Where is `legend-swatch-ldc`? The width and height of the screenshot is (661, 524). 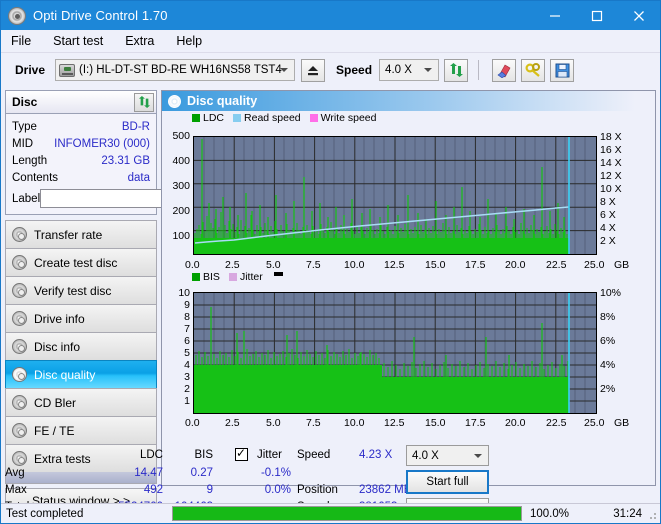 legend-swatch-ldc is located at coordinates (196, 118).